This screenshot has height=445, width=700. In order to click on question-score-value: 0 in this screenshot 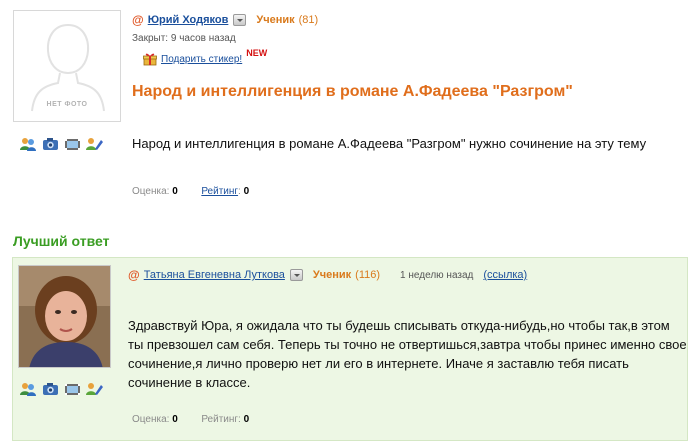, I will do `click(175, 191)`.